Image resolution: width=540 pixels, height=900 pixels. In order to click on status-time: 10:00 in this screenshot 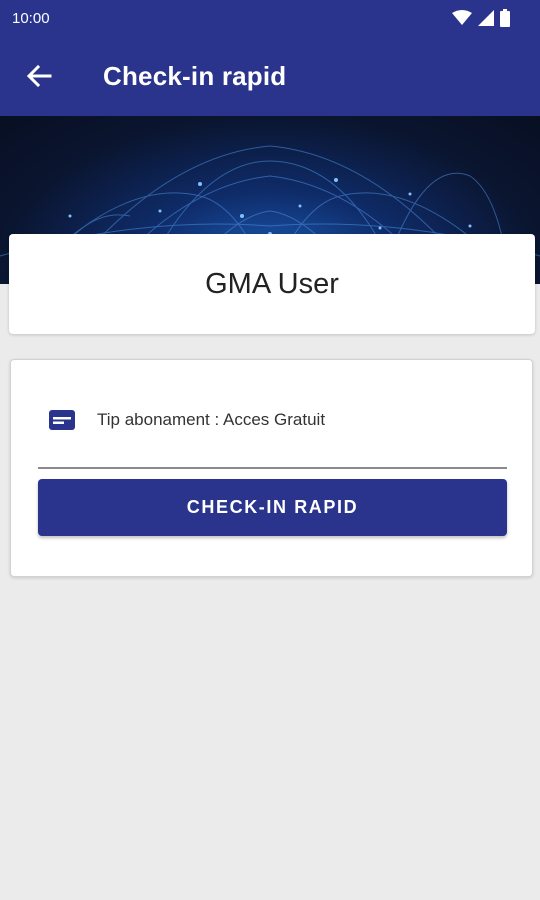, I will do `click(31, 18)`.